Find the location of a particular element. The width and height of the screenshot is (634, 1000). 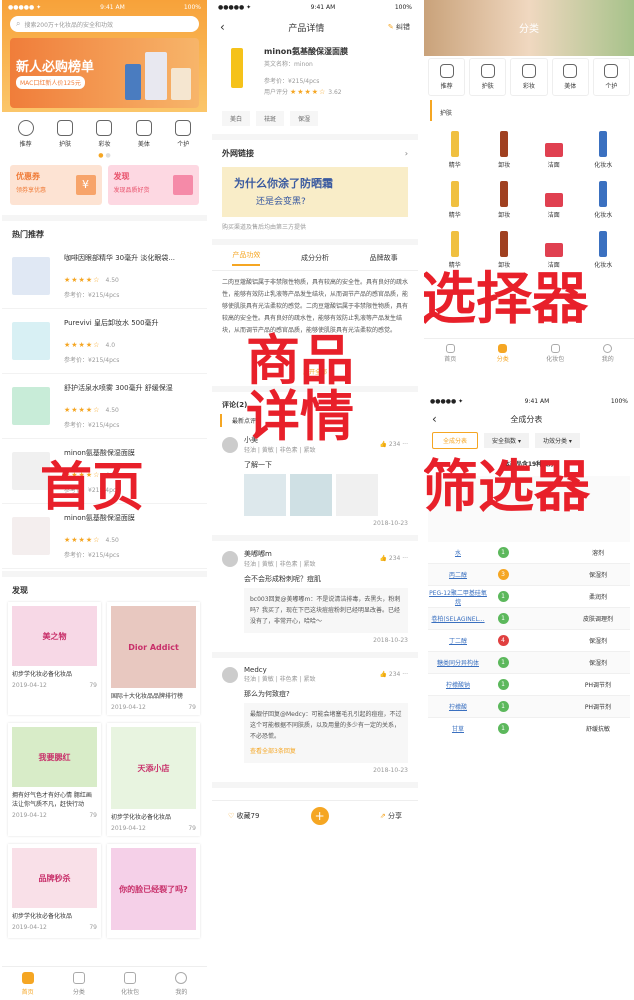

add-button: + is located at coordinates (319, 815).